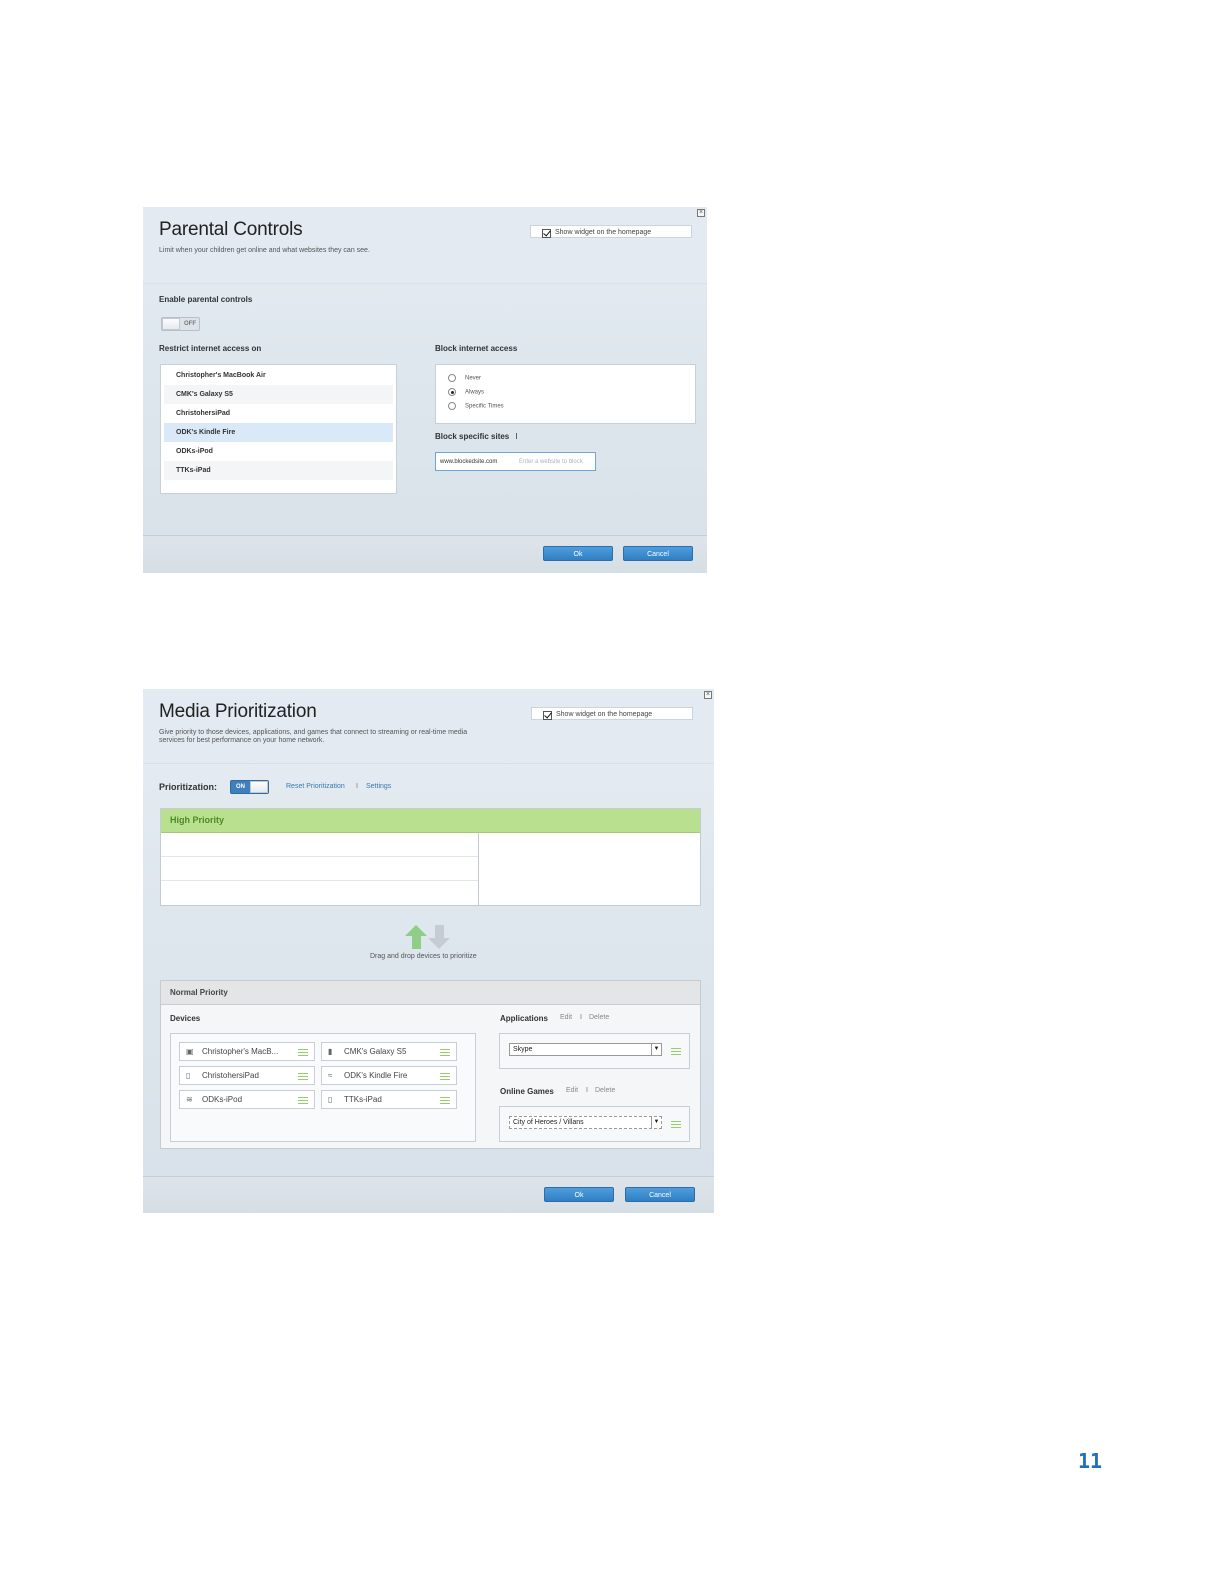 This screenshot has height=1584, width=1224. Describe the element at coordinates (278, 375) in the screenshot. I see `device-row: Christopher's MacBook Air` at that location.